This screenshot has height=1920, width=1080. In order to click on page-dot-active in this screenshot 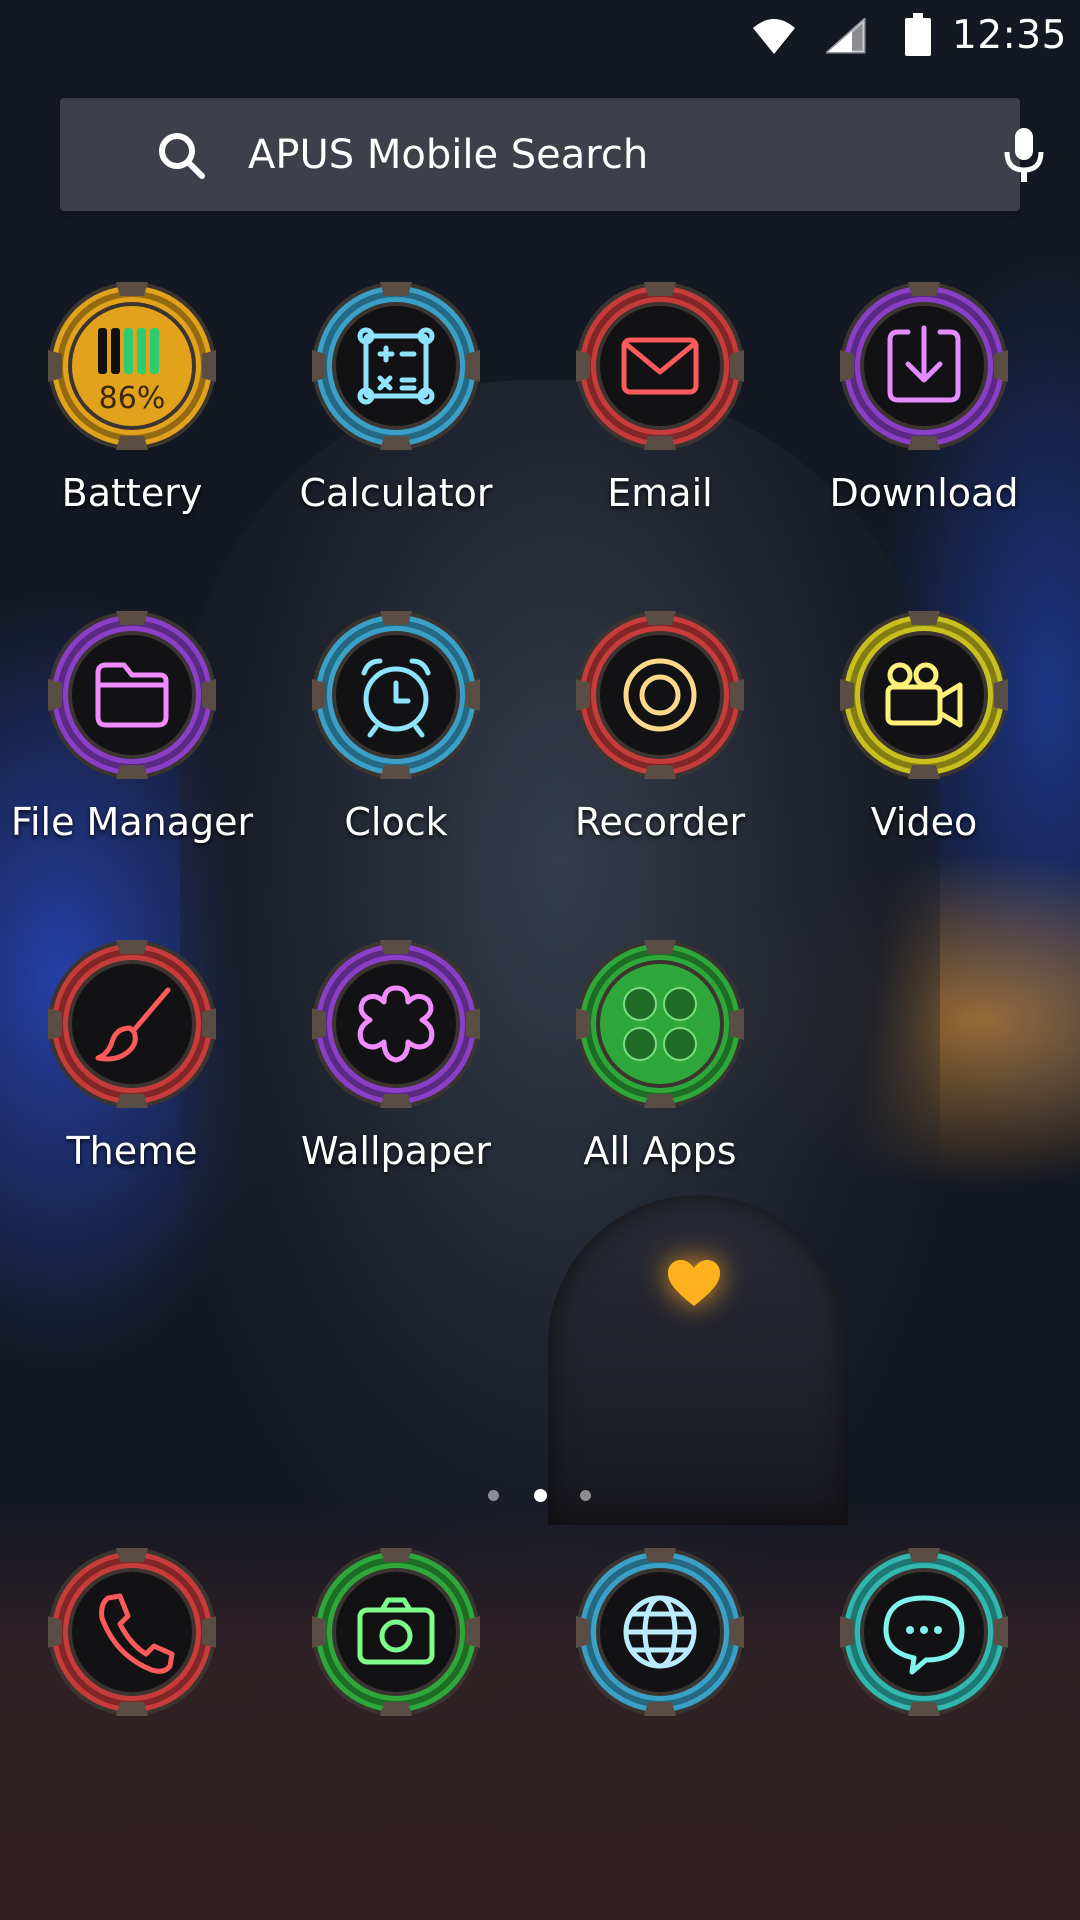, I will do `click(540, 1495)`.